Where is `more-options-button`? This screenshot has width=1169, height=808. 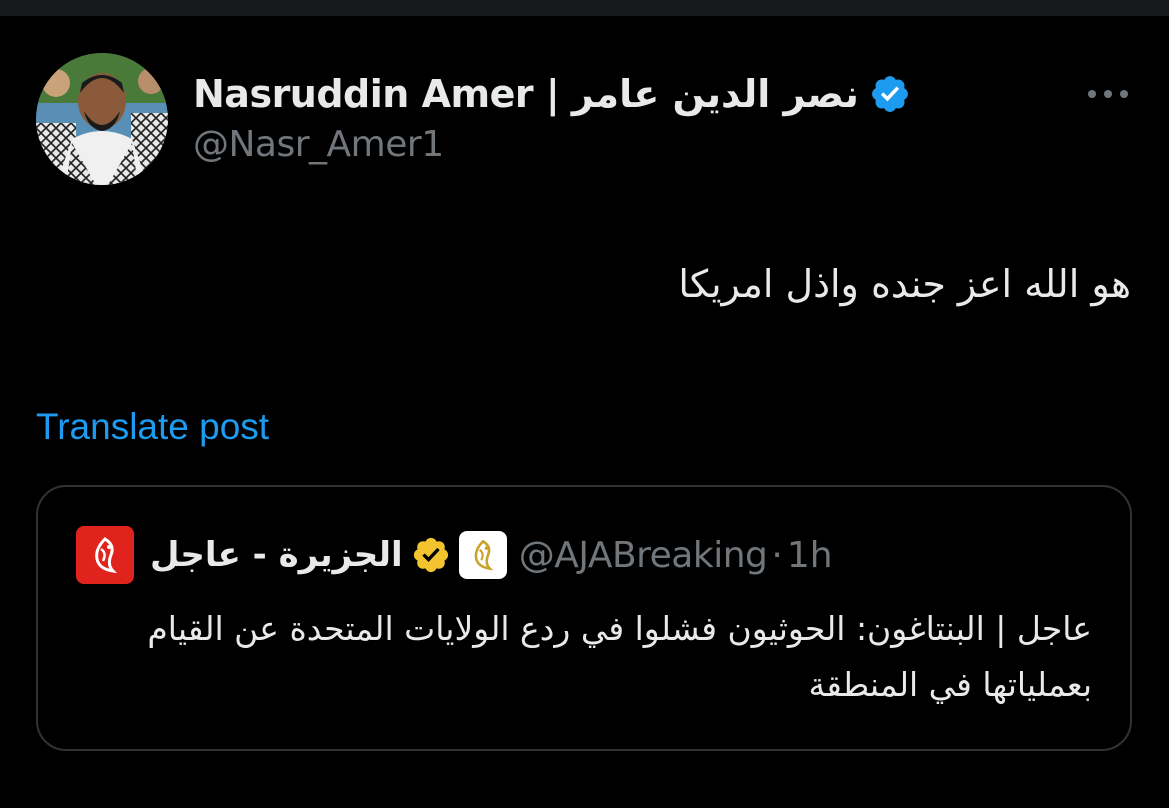 more-options-button is located at coordinates (1108, 94).